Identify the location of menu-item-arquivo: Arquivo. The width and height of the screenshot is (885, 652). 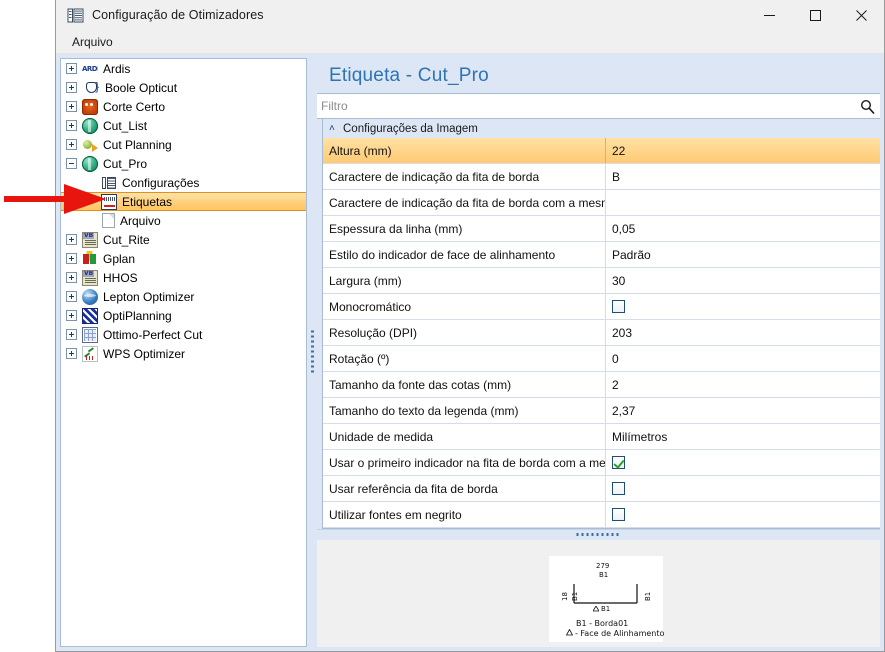
(92, 42).